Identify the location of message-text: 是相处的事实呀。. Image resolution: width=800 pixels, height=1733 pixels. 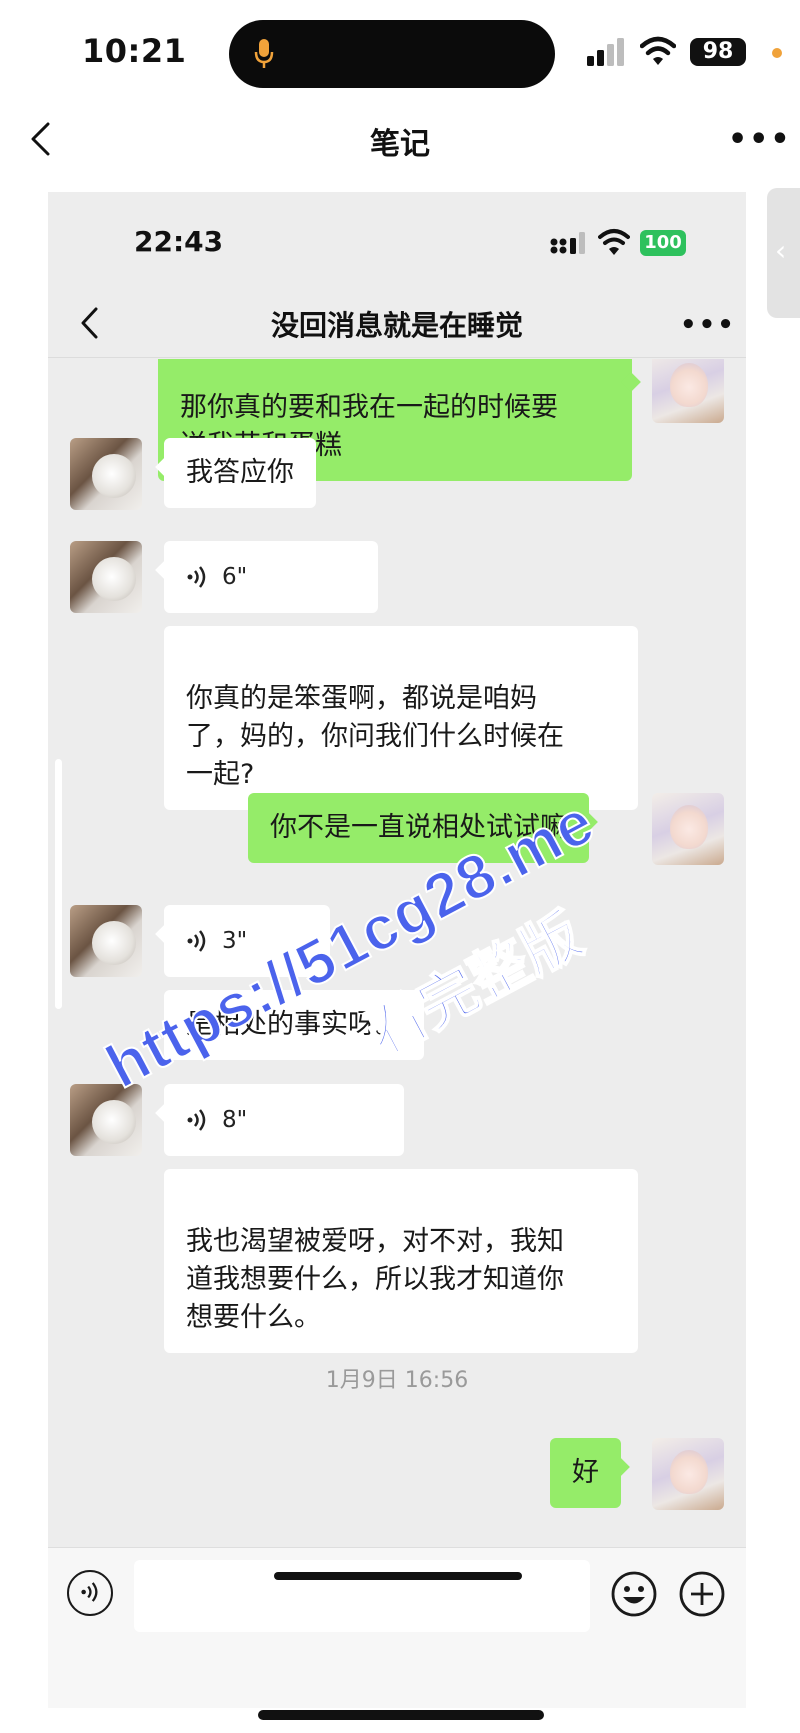
(294, 1024).